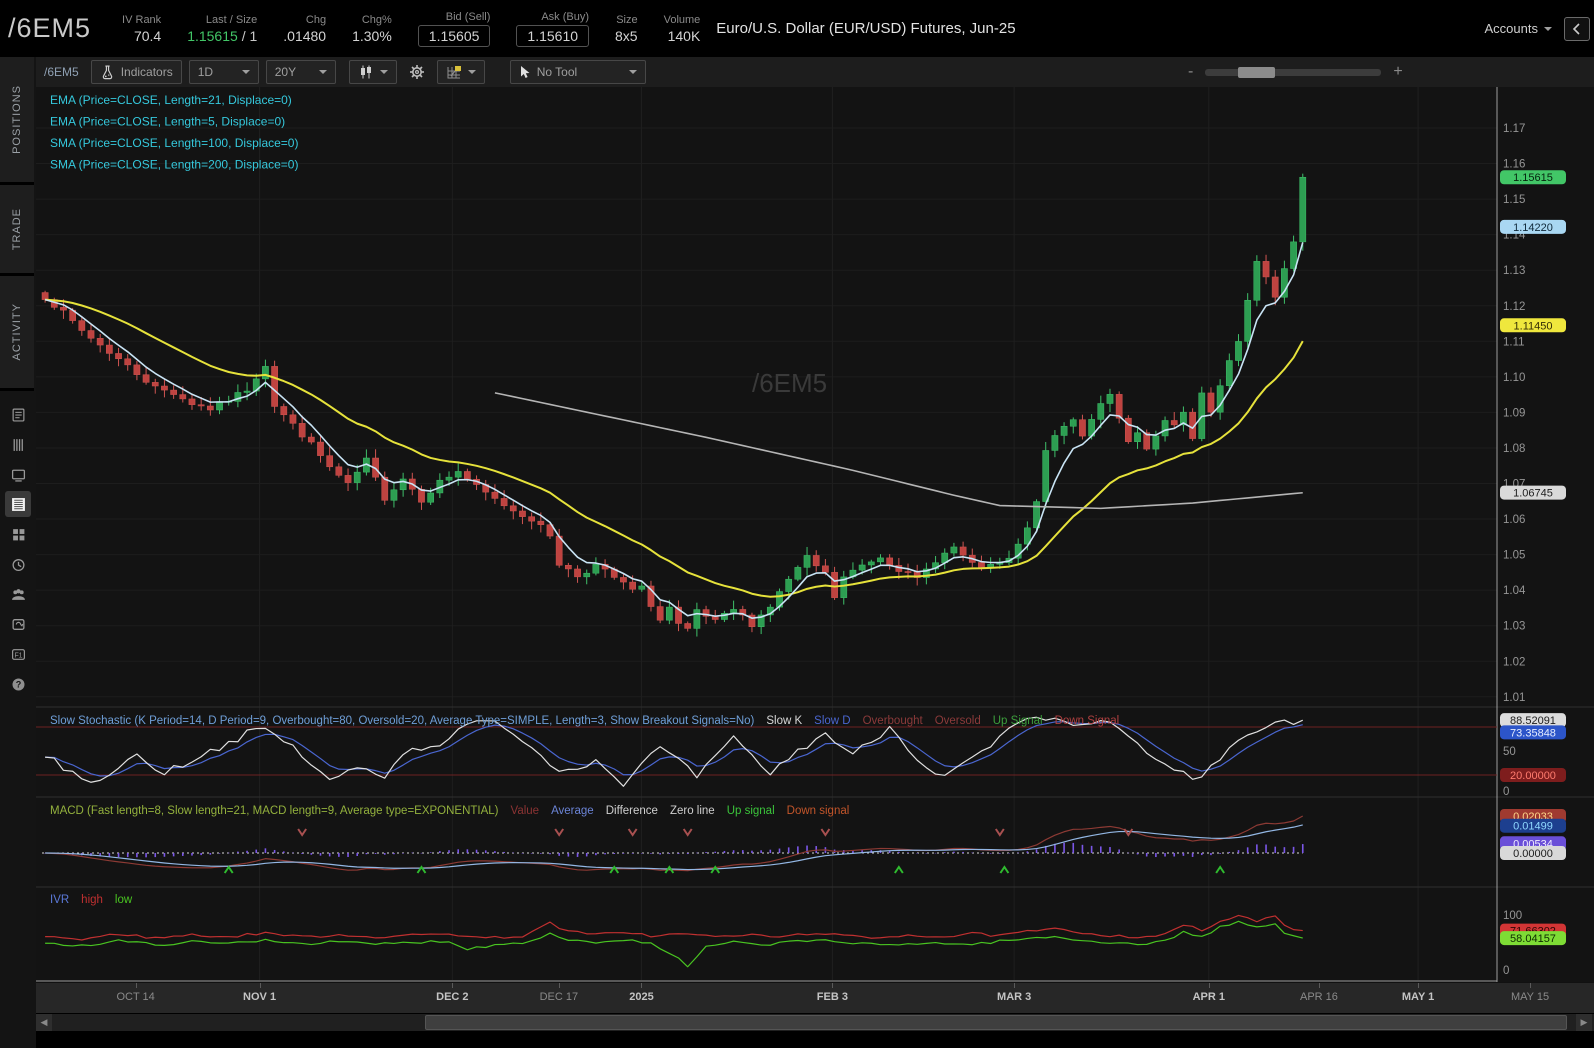  Describe the element at coordinates (135, 997) in the screenshot. I see `time-axis-label: OCT 14` at that location.